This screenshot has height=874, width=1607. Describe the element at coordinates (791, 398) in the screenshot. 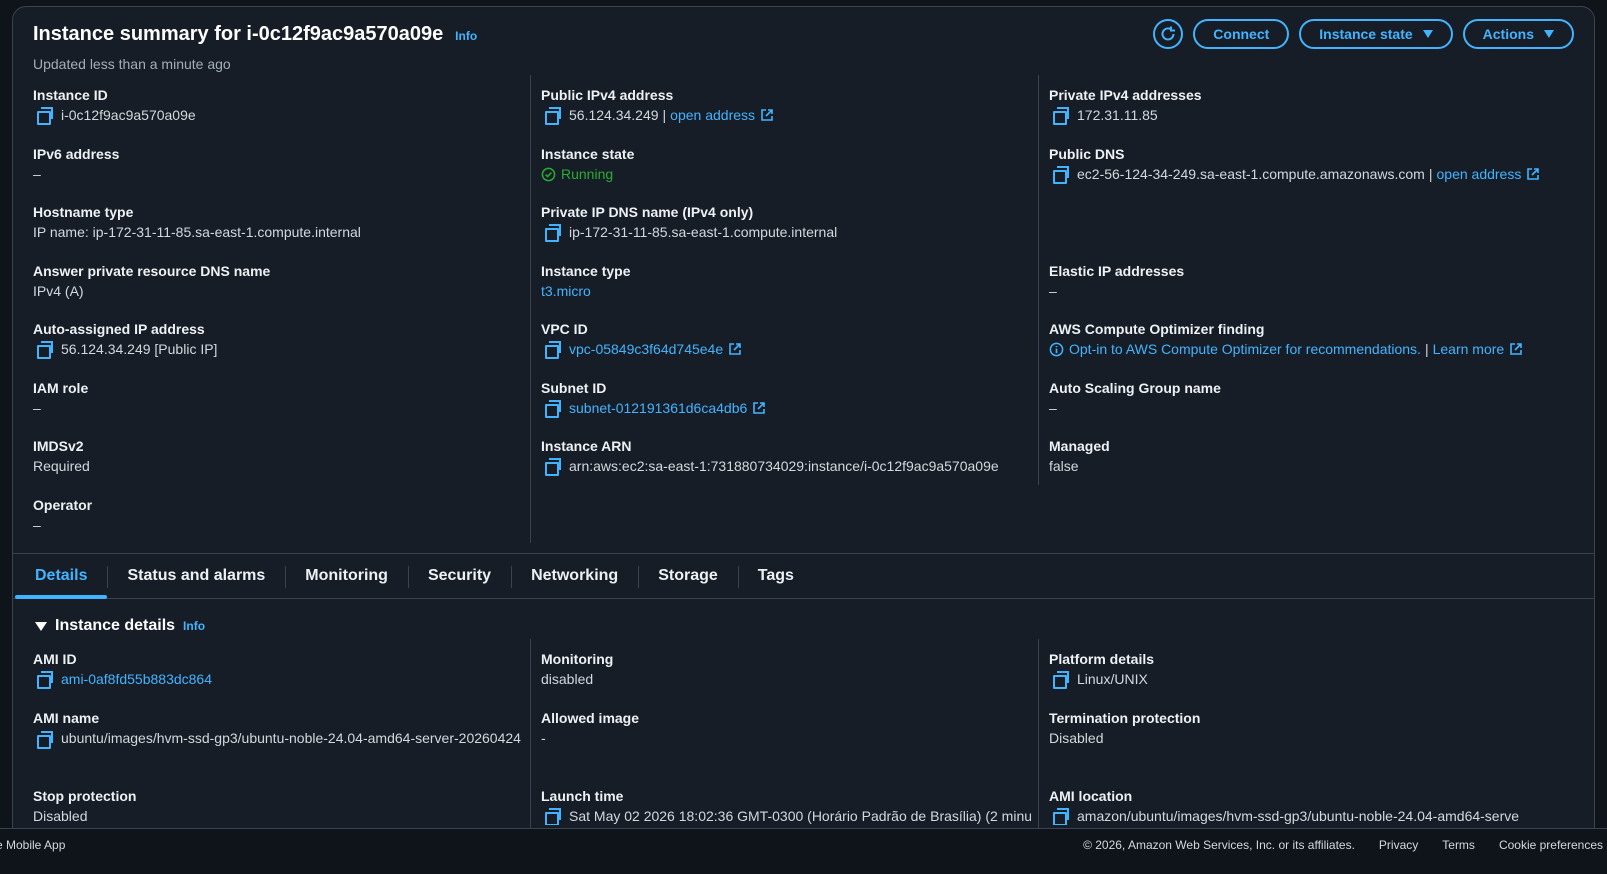

I see `field-subnet-id: Subnet ID subnet-012191361d6ca4db6` at that location.